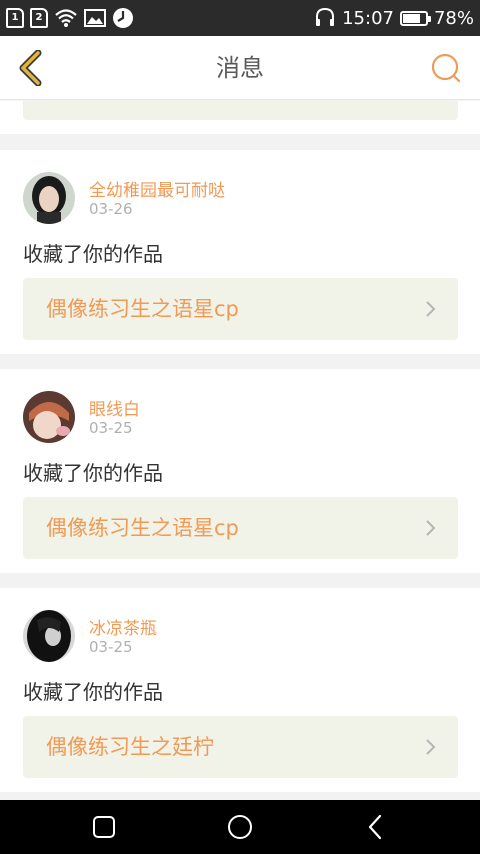 Image resolution: width=480 pixels, height=854 pixels. What do you see at coordinates (66, 18) in the screenshot?
I see `wifi-icon` at bounding box center [66, 18].